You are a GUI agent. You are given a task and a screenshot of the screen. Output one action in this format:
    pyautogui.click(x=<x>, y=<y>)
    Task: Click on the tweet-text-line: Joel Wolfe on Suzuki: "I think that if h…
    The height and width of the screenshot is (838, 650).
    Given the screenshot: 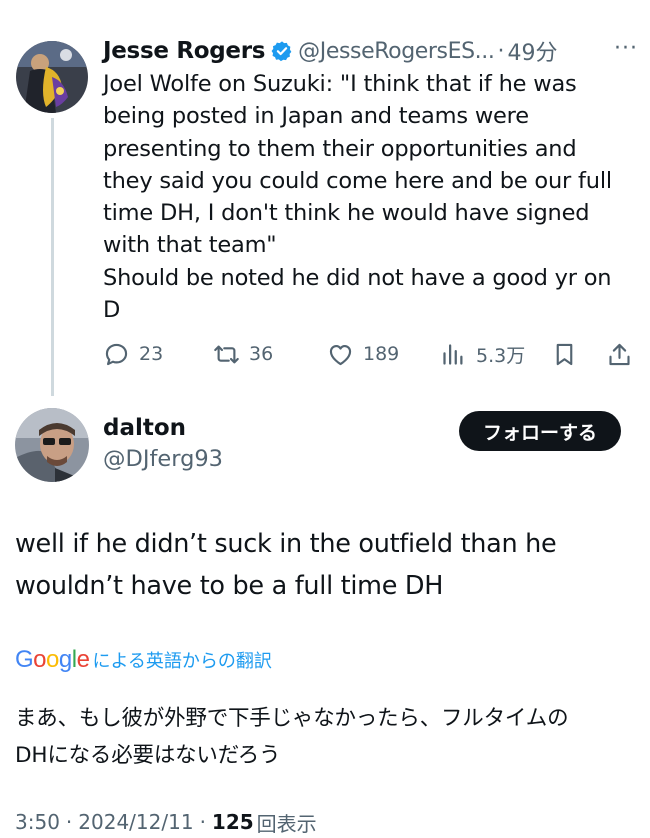 What is the action you would take?
    pyautogui.click(x=340, y=84)
    